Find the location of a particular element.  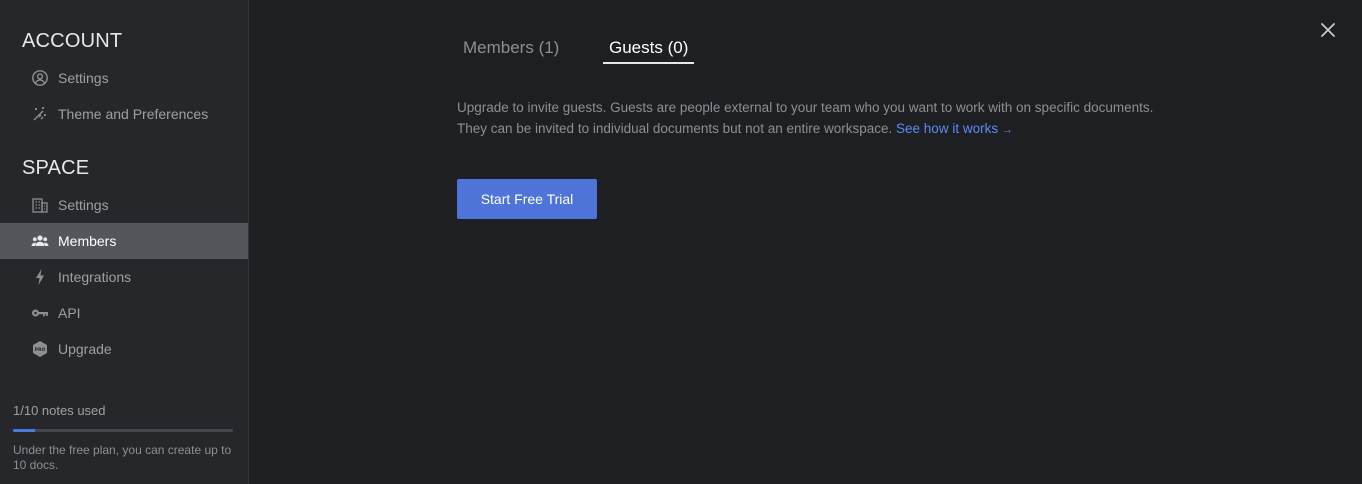

sidebar-item-members: Members is located at coordinates (124, 241).